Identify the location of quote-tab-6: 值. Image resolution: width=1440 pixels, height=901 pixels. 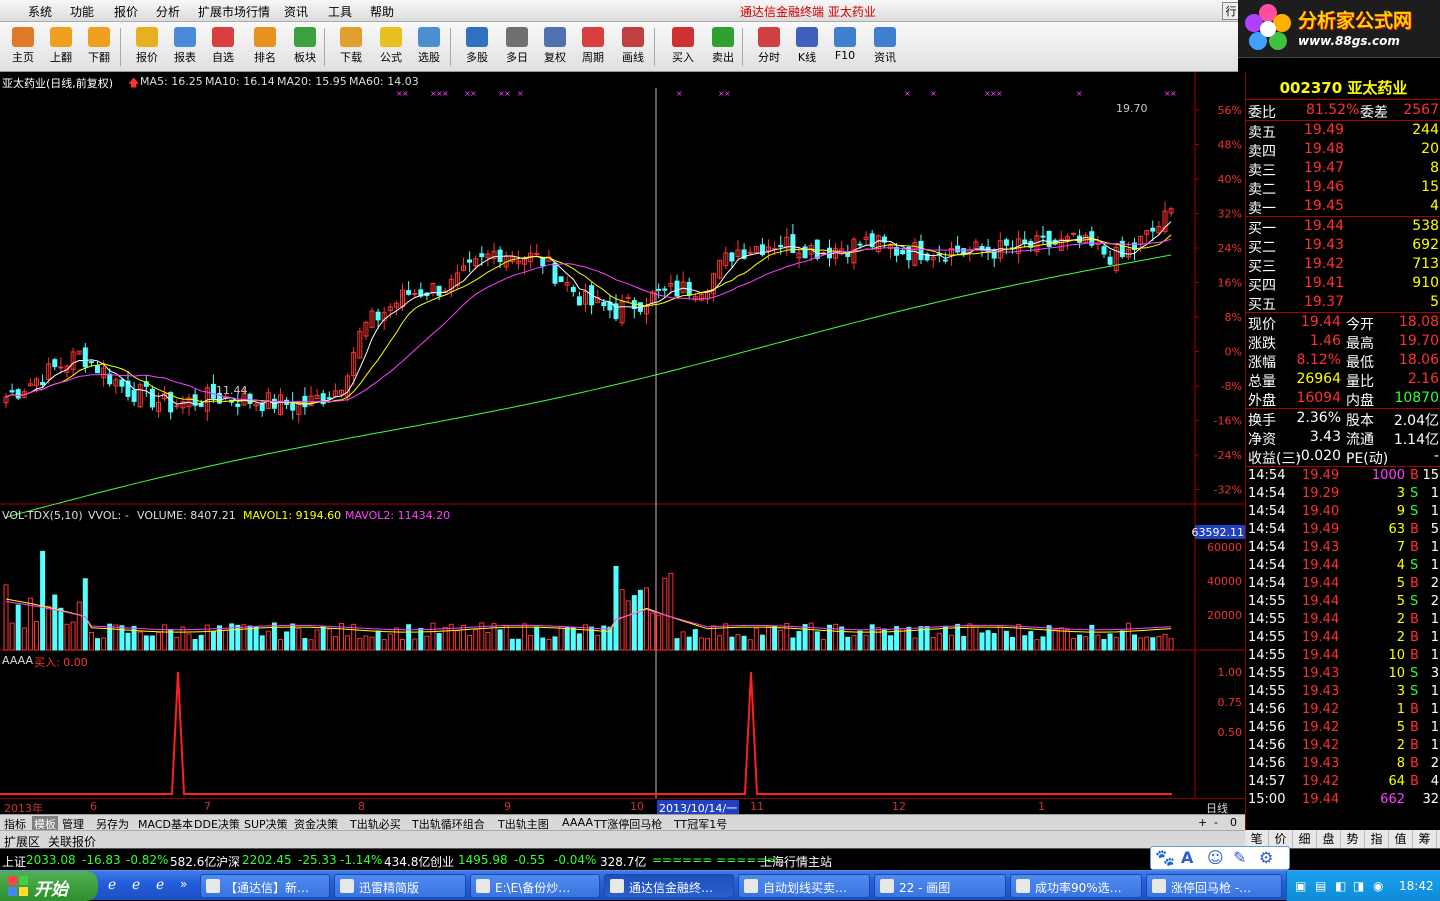
(1401, 839).